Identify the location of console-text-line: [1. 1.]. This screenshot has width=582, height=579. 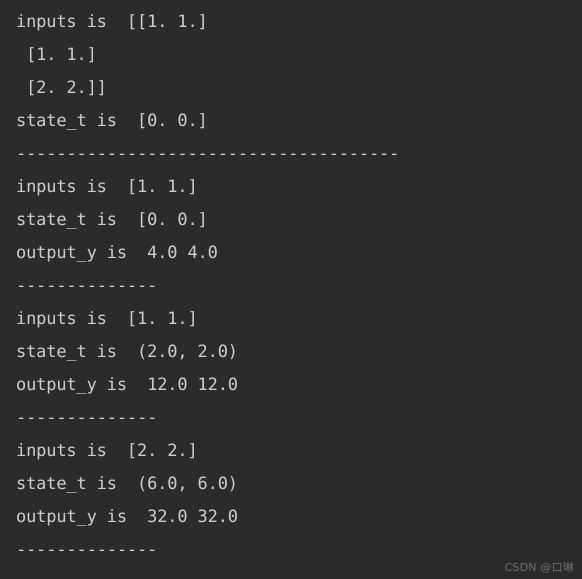
(56, 55).